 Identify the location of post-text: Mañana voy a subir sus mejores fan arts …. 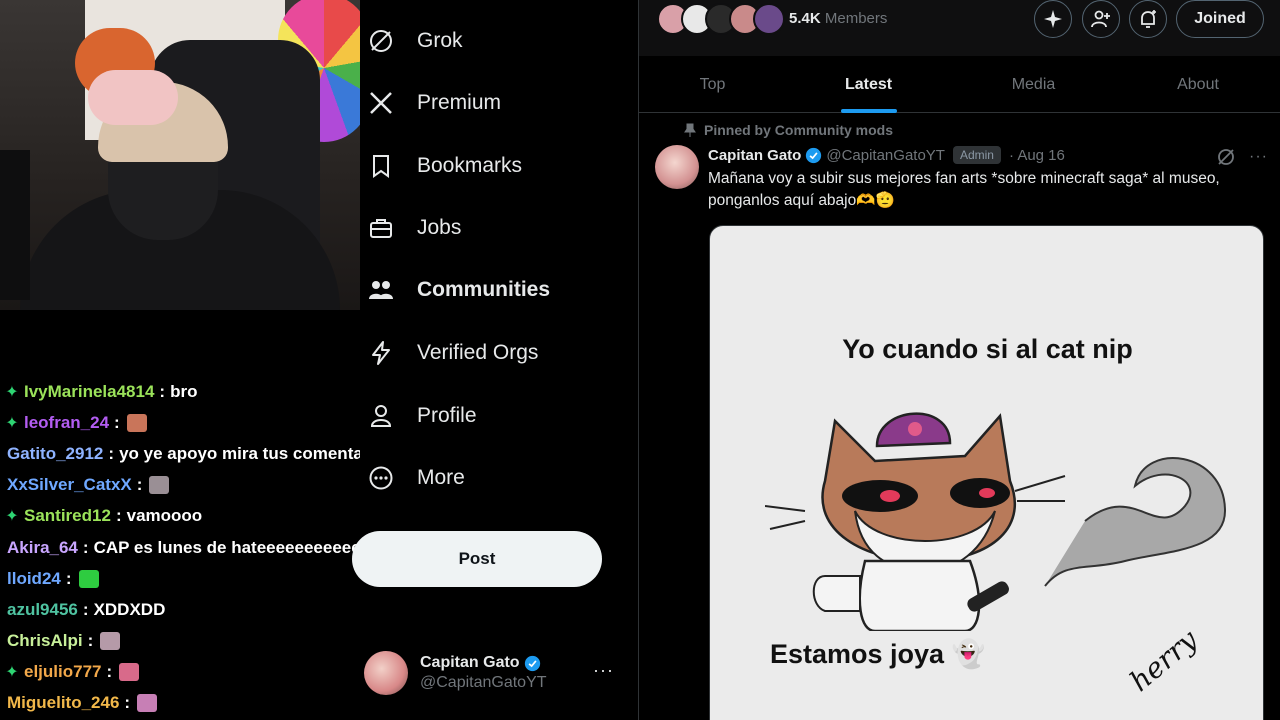
(964, 189).